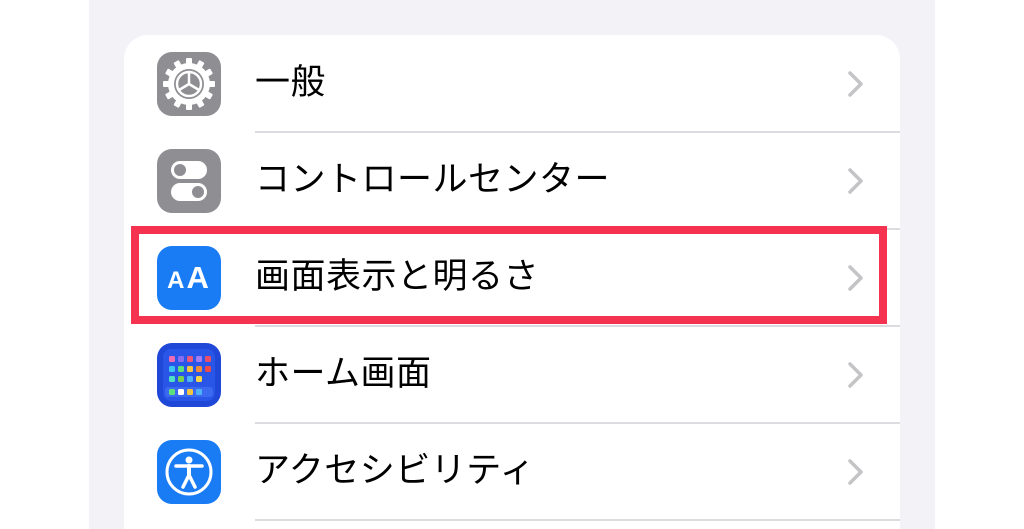 The width and height of the screenshot is (1024, 529). I want to click on settings-row-label: ホーム画面, so click(343, 374).